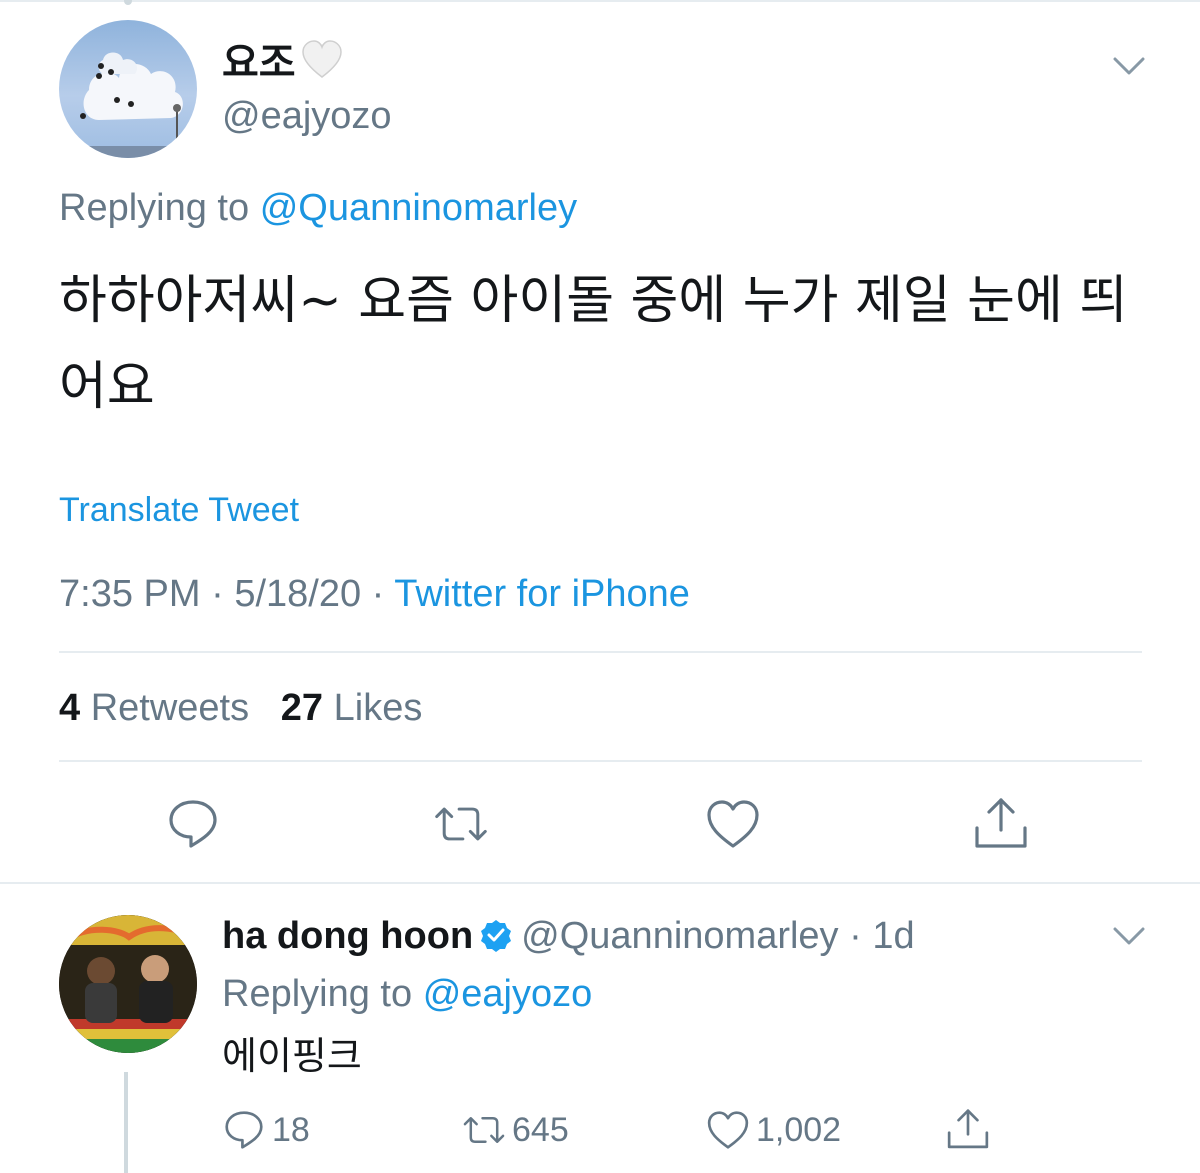  What do you see at coordinates (307, 116) in the screenshot?
I see `handle: @eajyozo` at bounding box center [307, 116].